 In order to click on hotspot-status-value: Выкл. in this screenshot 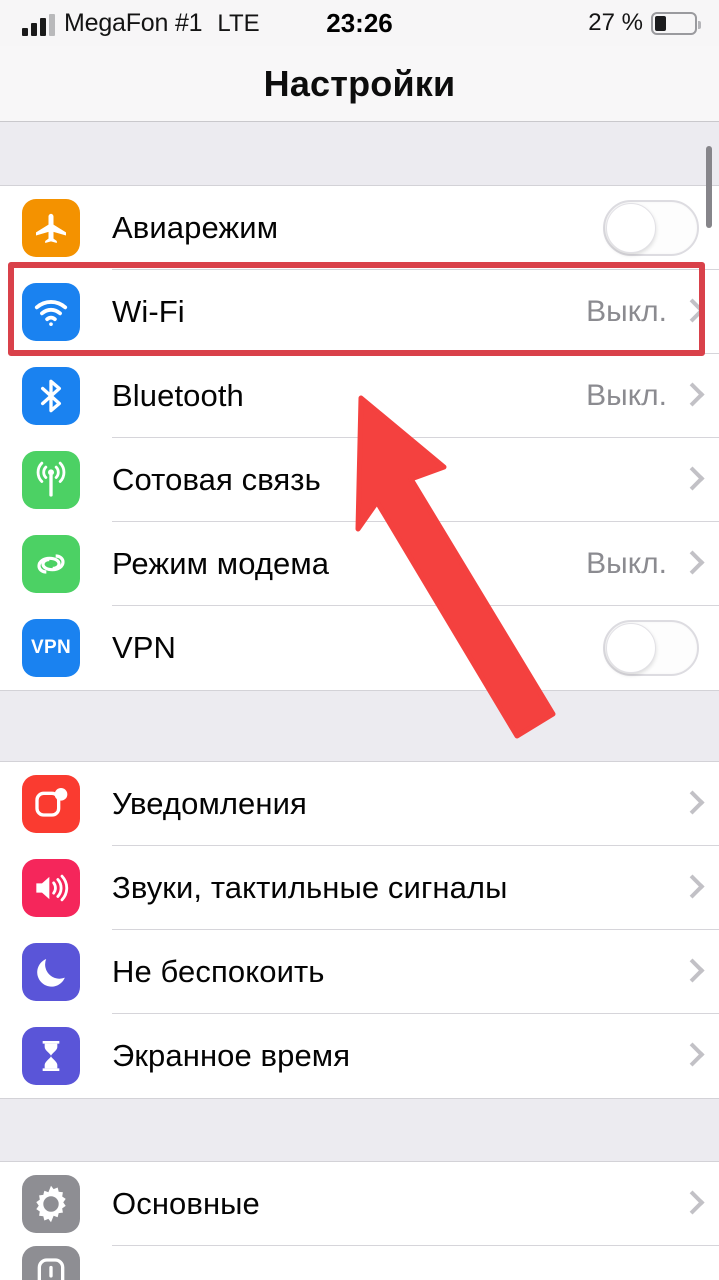, I will do `click(626, 563)`.